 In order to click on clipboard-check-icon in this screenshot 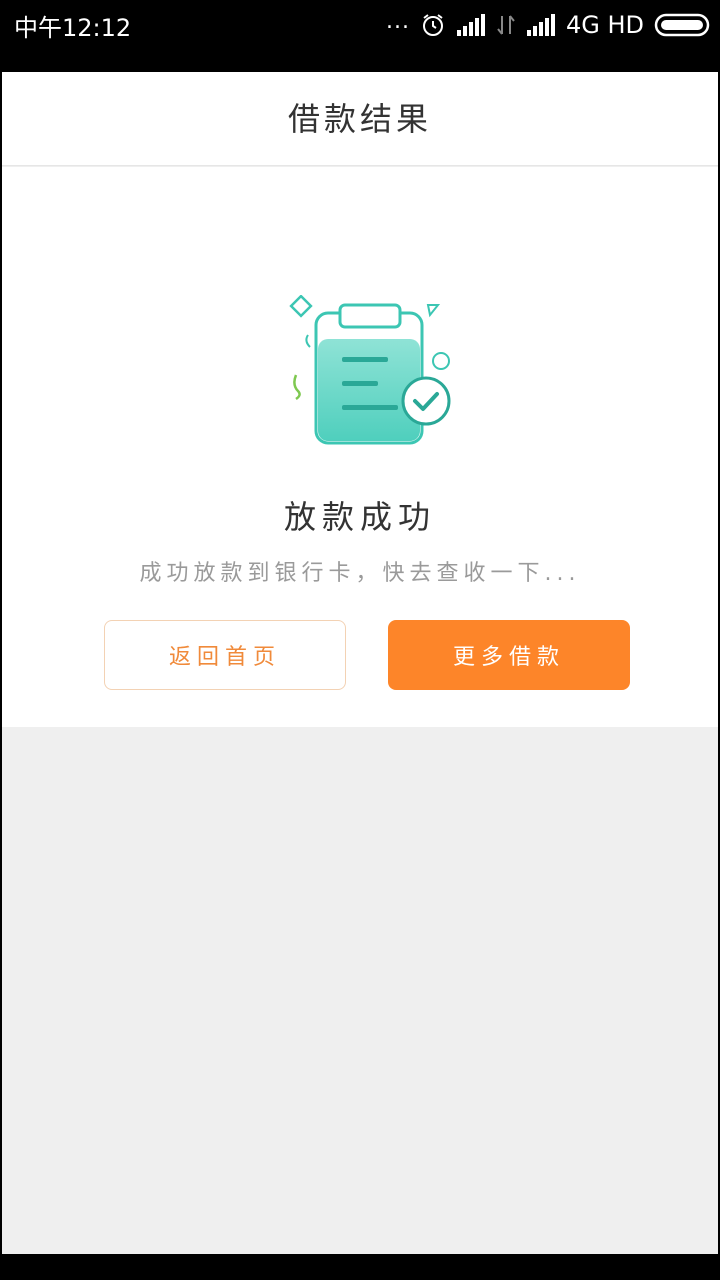, I will do `click(370, 370)`.